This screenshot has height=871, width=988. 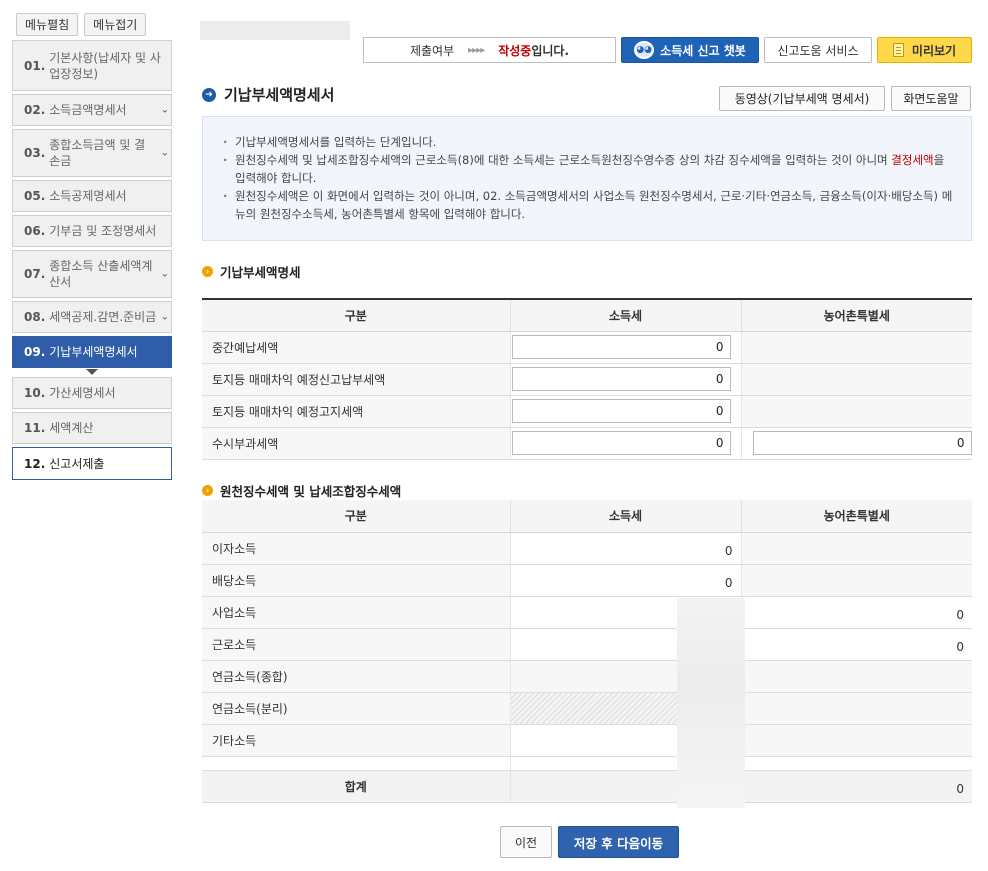 What do you see at coordinates (301, 490) in the screenshot?
I see `section-title-withholding: › 원천징수세액 및 납세조합징수세액` at bounding box center [301, 490].